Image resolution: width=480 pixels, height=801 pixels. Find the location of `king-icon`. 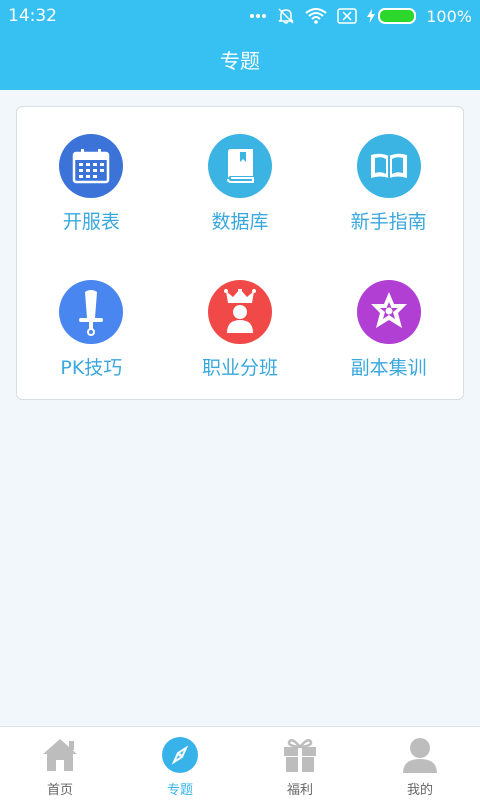

king-icon is located at coordinates (239, 312).